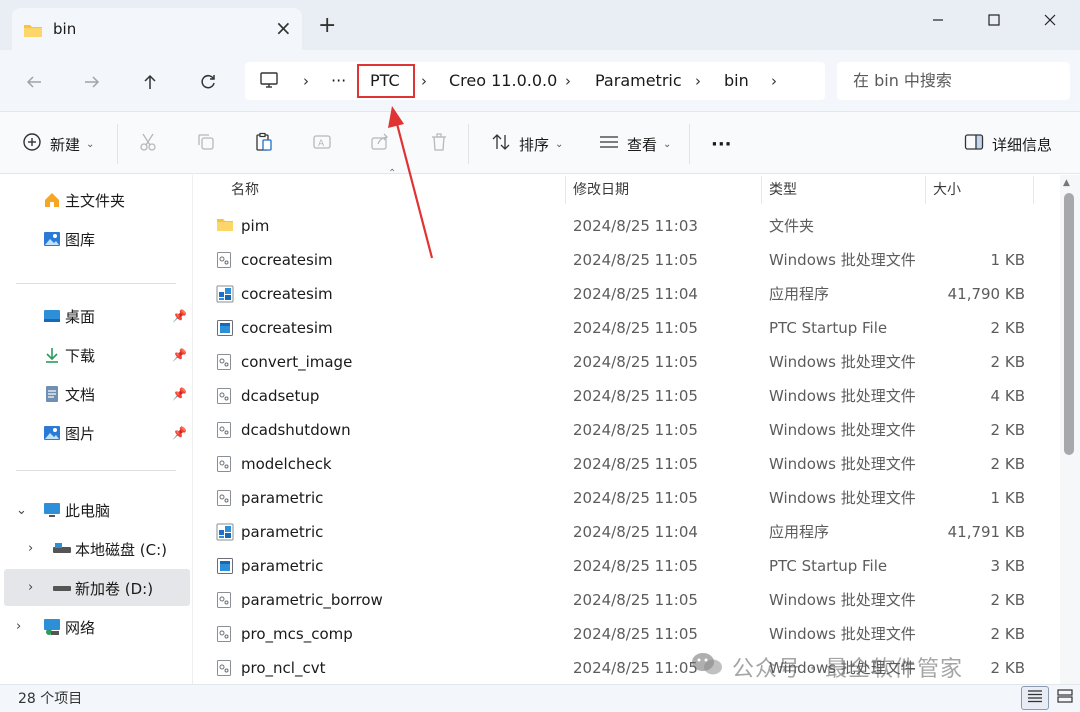 The width and height of the screenshot is (1080, 712). What do you see at coordinates (527, 144) in the screenshot?
I see `sort-button: 排序 ⌄` at bounding box center [527, 144].